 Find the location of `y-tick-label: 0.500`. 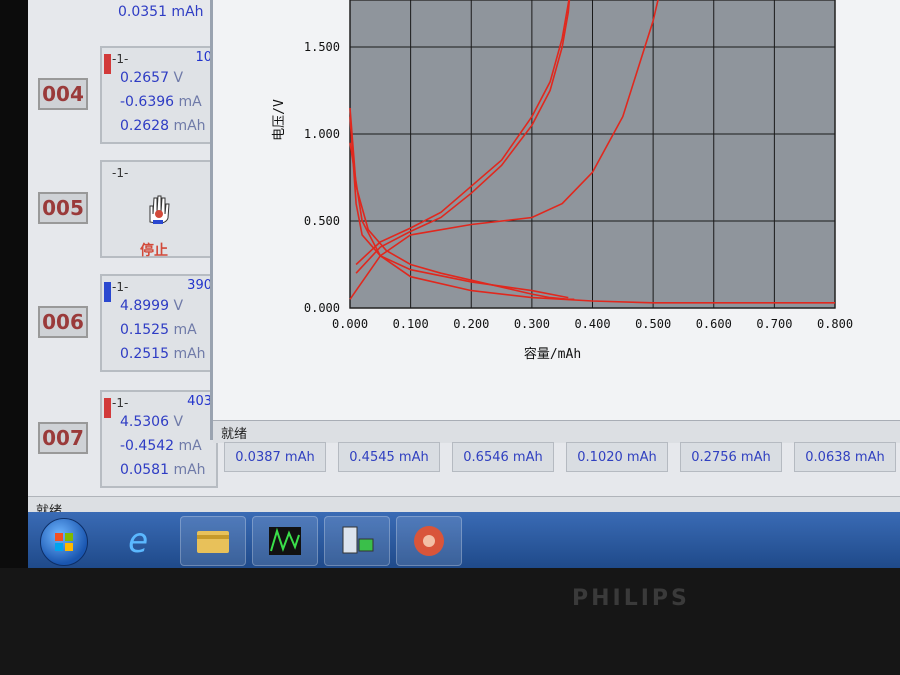

y-tick-label: 0.500 is located at coordinates (322, 221).